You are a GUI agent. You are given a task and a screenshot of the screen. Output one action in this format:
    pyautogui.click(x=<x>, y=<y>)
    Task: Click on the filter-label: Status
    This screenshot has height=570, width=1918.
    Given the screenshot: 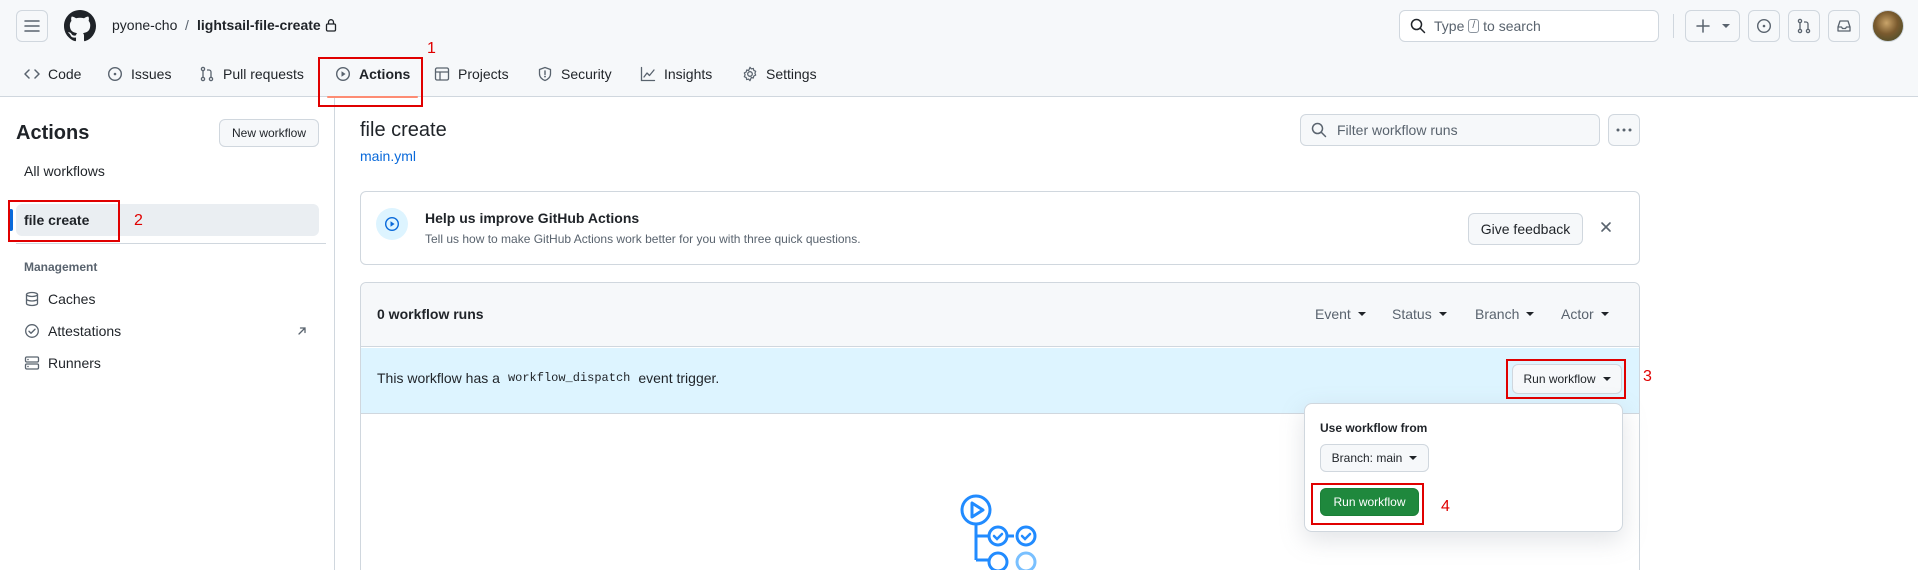 What is the action you would take?
    pyautogui.click(x=1412, y=314)
    